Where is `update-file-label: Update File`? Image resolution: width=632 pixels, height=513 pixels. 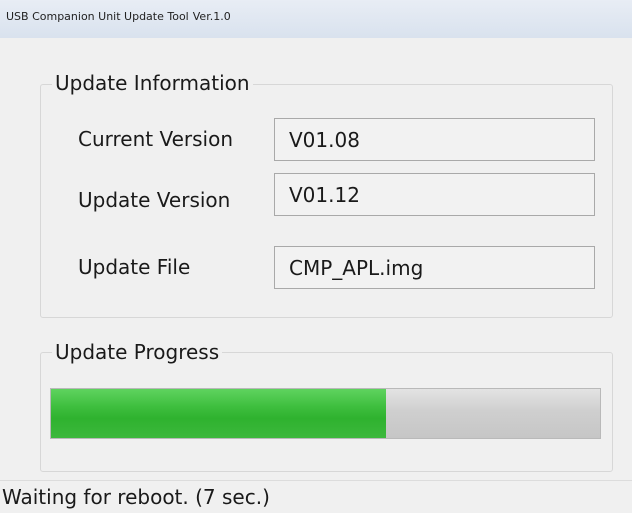
update-file-label: Update File is located at coordinates (134, 267).